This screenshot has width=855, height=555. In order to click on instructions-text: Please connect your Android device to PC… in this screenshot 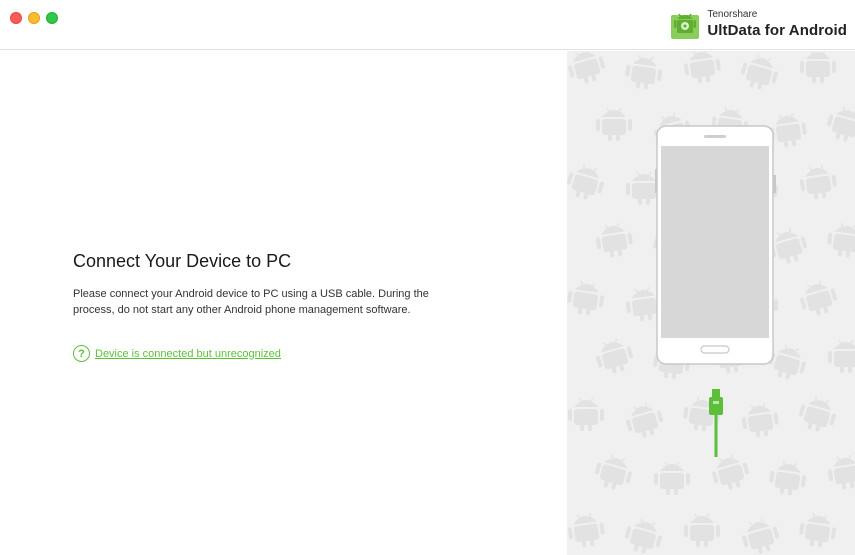, I will do `click(251, 302)`.